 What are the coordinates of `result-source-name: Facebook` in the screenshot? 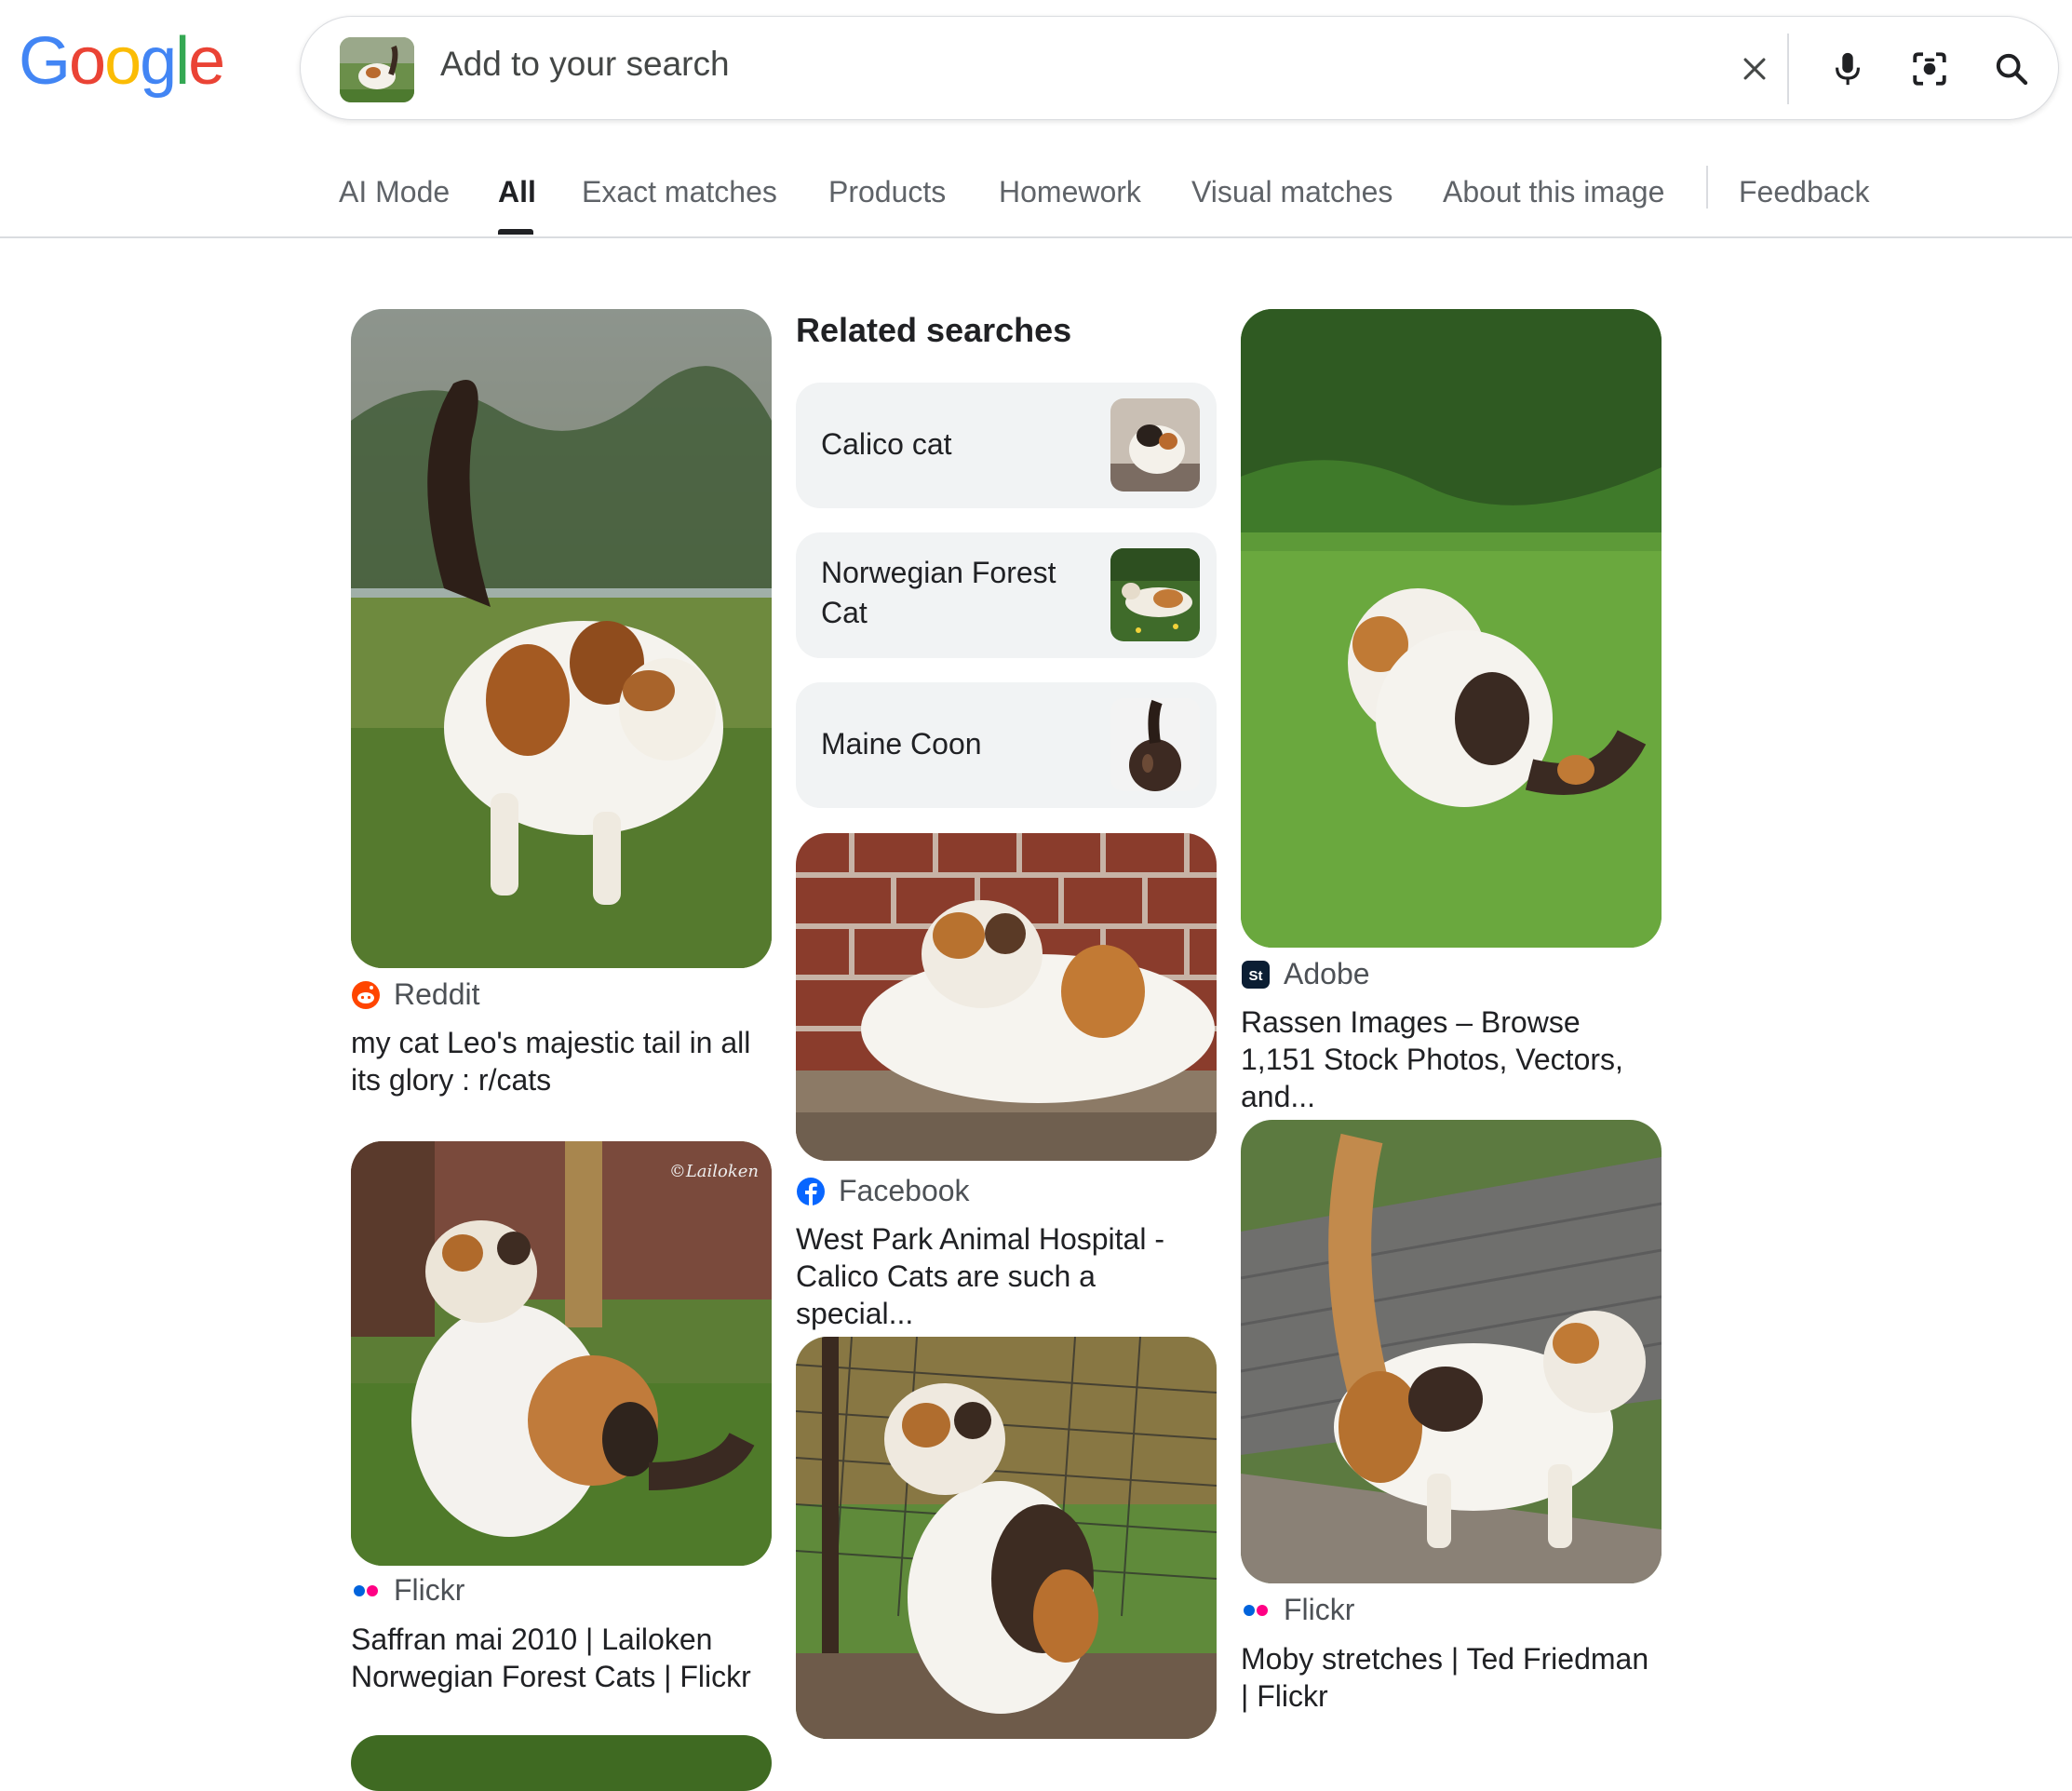 It's located at (904, 1190).